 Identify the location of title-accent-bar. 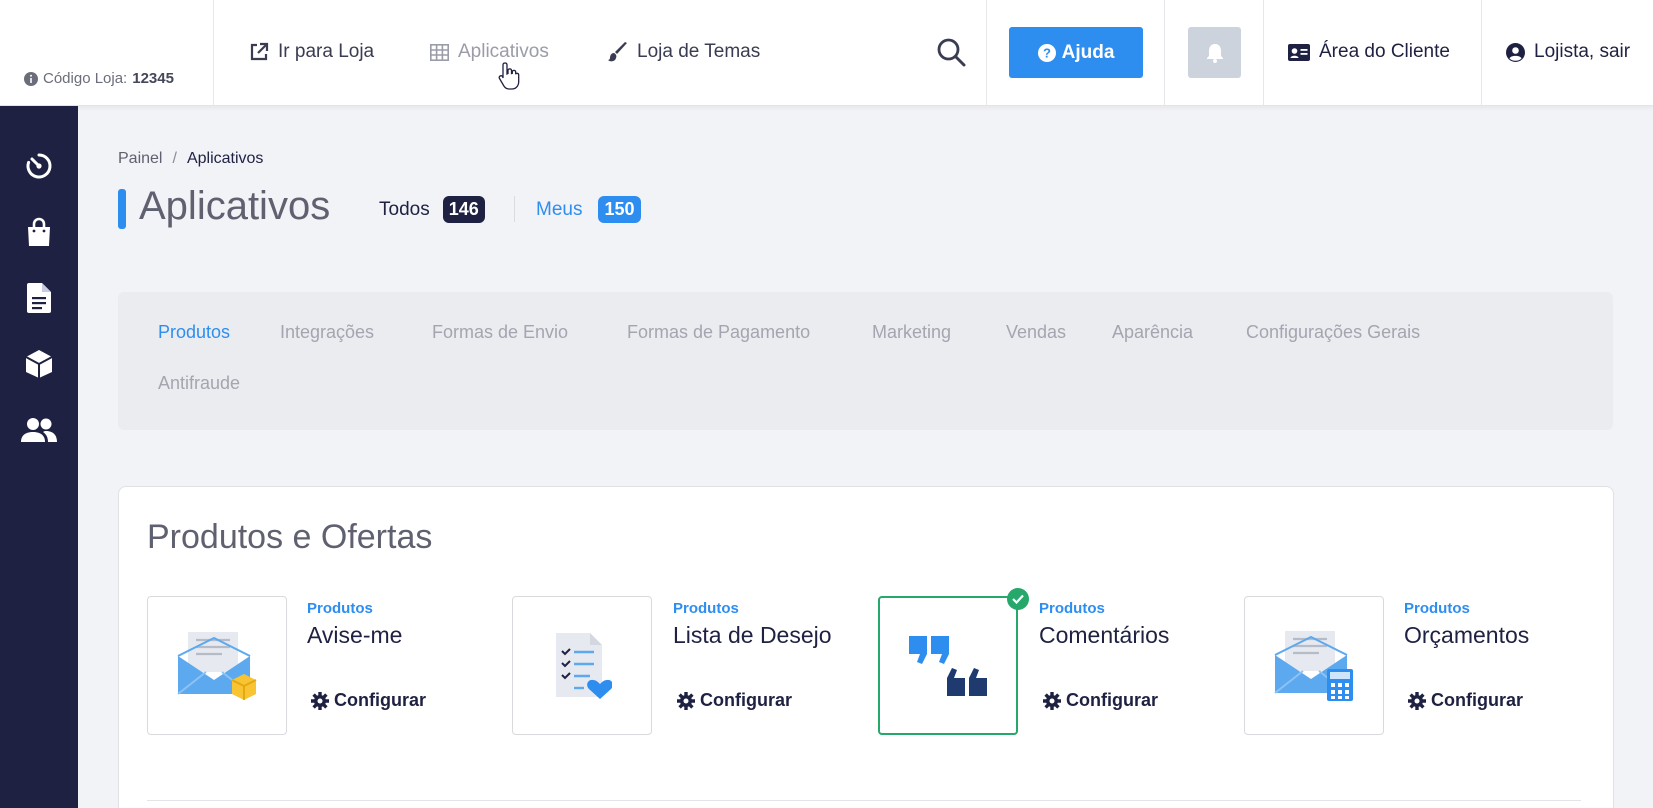
(122, 209).